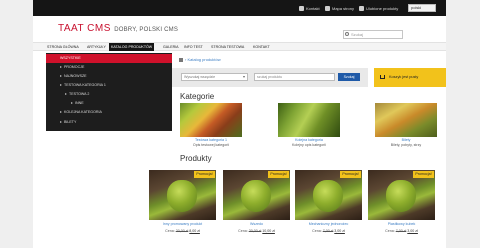  What do you see at coordinates (343, 8) in the screenshot?
I see `topbar-sitemap-label: Mapa strony` at bounding box center [343, 8].